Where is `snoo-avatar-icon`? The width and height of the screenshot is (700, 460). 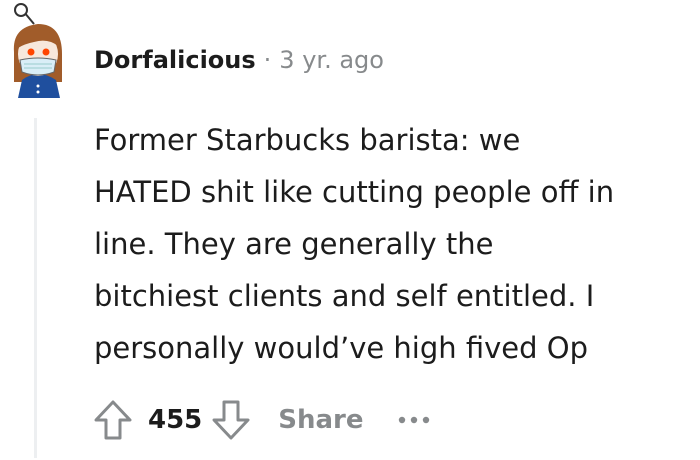 snoo-avatar-icon is located at coordinates (37, 50).